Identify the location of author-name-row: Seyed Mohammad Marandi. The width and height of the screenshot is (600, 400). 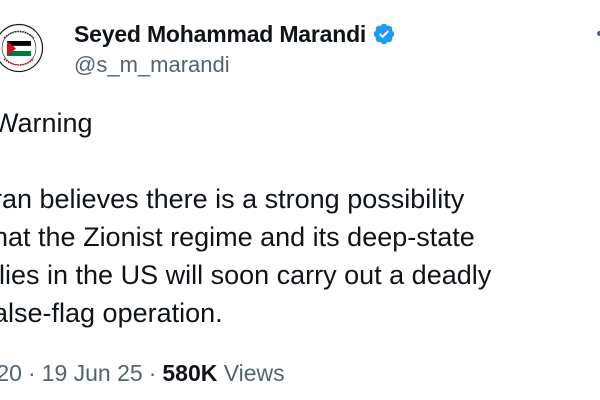
(235, 34).